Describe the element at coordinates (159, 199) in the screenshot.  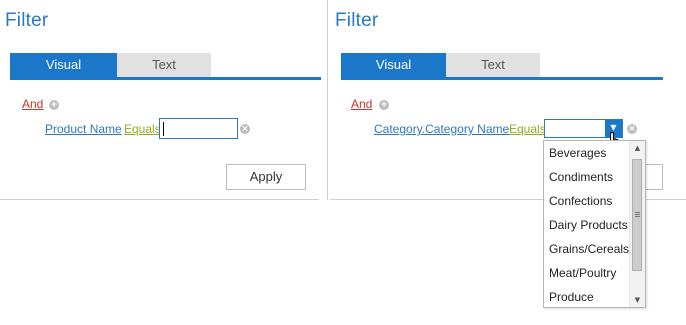
I see `left-bottom-rule` at that location.